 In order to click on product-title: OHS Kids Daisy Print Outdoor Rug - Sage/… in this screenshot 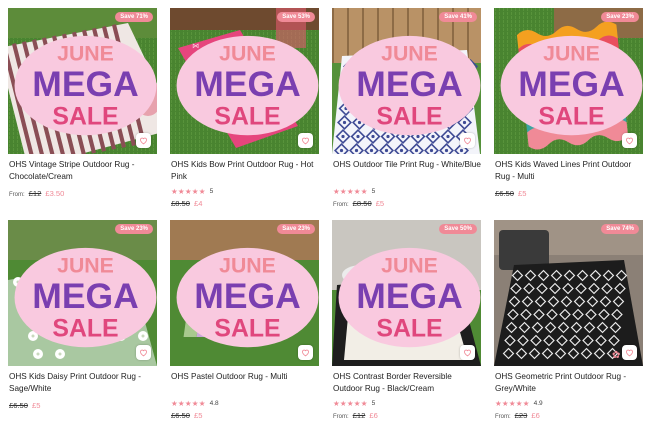, I will do `click(82, 383)`.